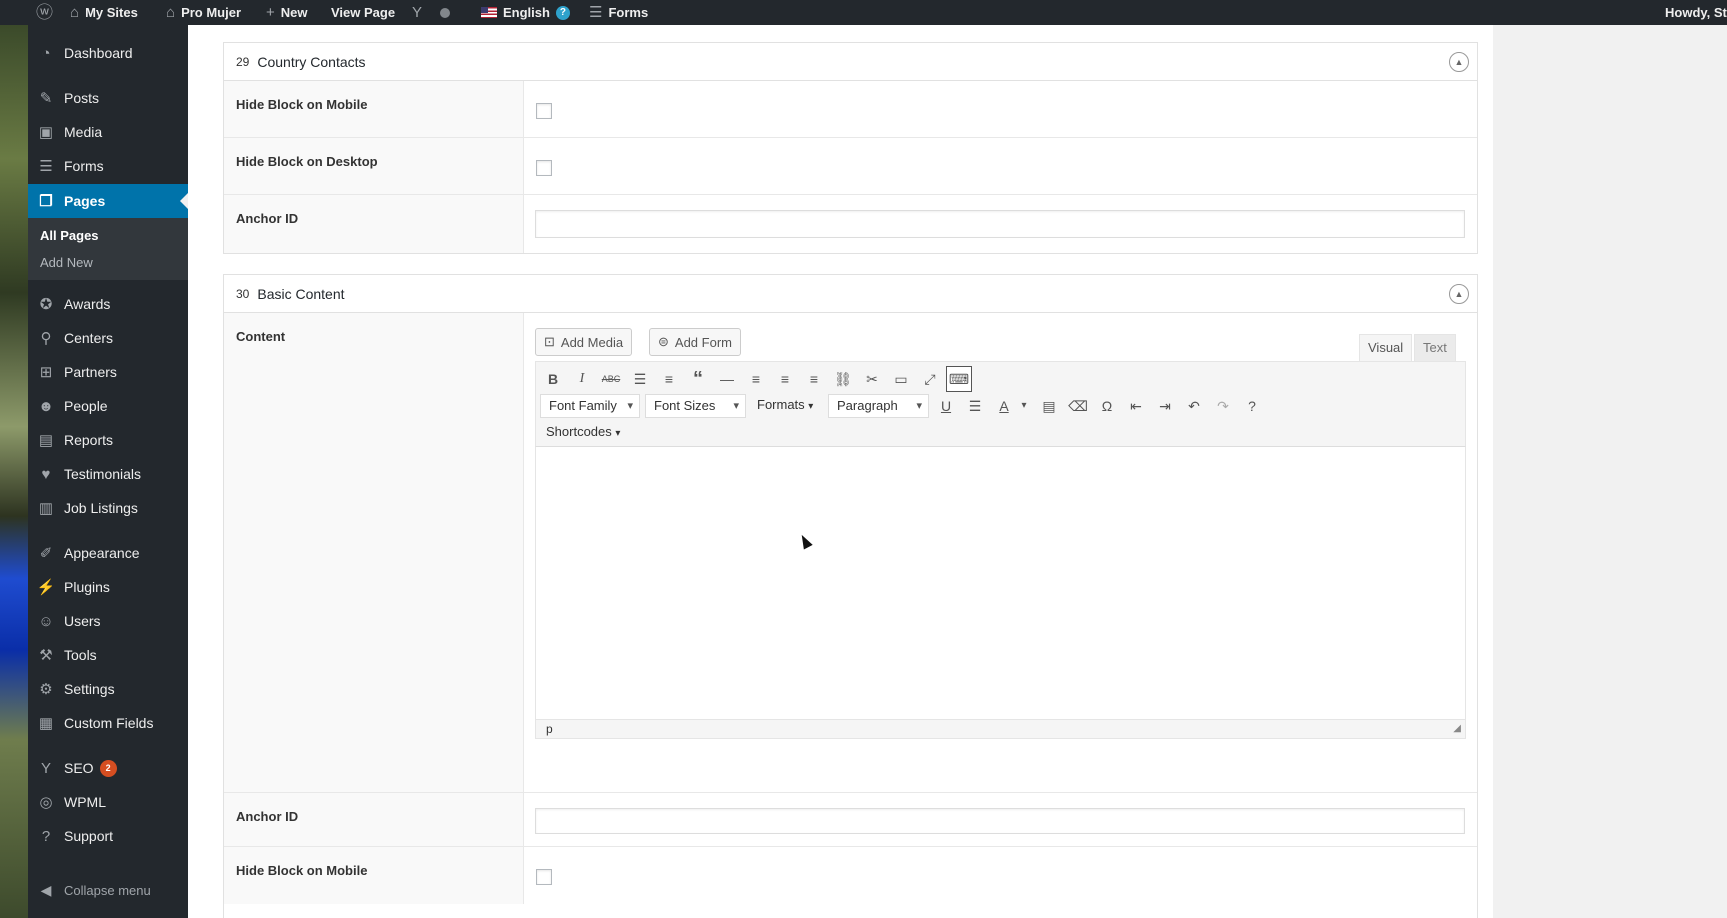  I want to click on horizontal-line-icon: —, so click(727, 379).